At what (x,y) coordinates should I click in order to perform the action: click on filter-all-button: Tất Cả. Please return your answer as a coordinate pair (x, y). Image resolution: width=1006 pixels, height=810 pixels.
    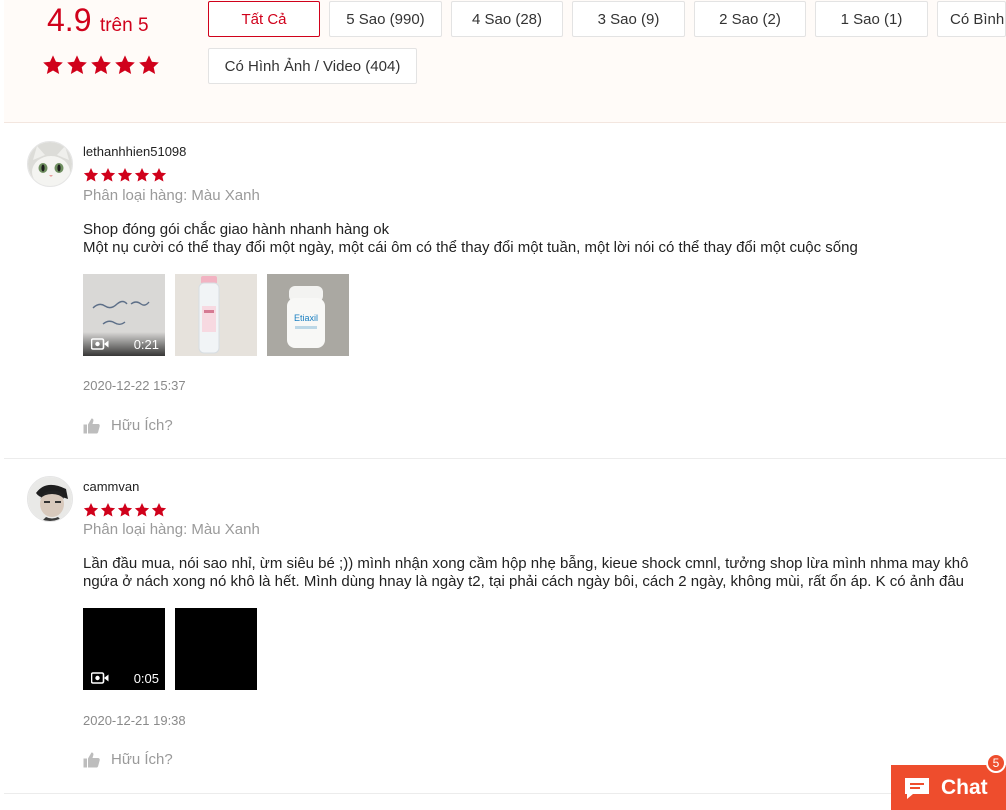
    Looking at the image, I should click on (264, 19).